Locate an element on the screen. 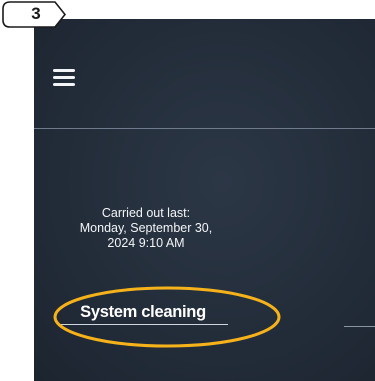 The height and width of the screenshot is (381, 375). hamburger-menu-icon is located at coordinates (64, 78).